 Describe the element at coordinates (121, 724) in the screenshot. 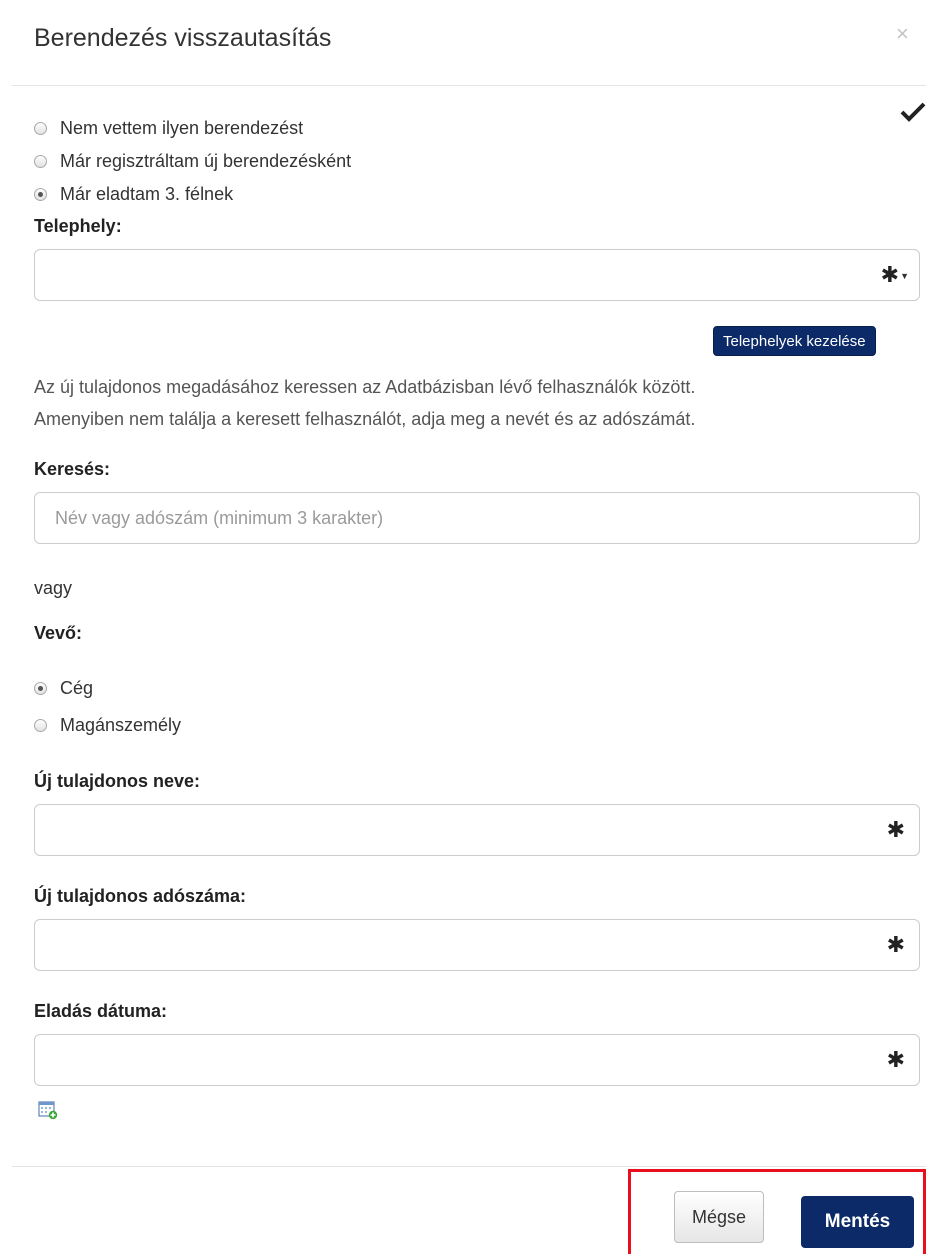

I see `radio-label: Magánszemély` at that location.